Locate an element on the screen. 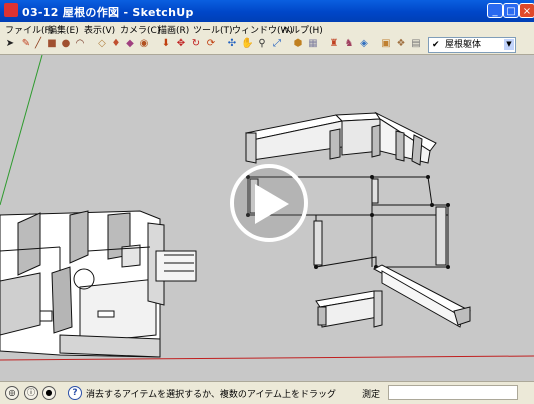 This screenshot has width=534, height=404. menu-edit: 編集(E) is located at coordinates (63, 29).